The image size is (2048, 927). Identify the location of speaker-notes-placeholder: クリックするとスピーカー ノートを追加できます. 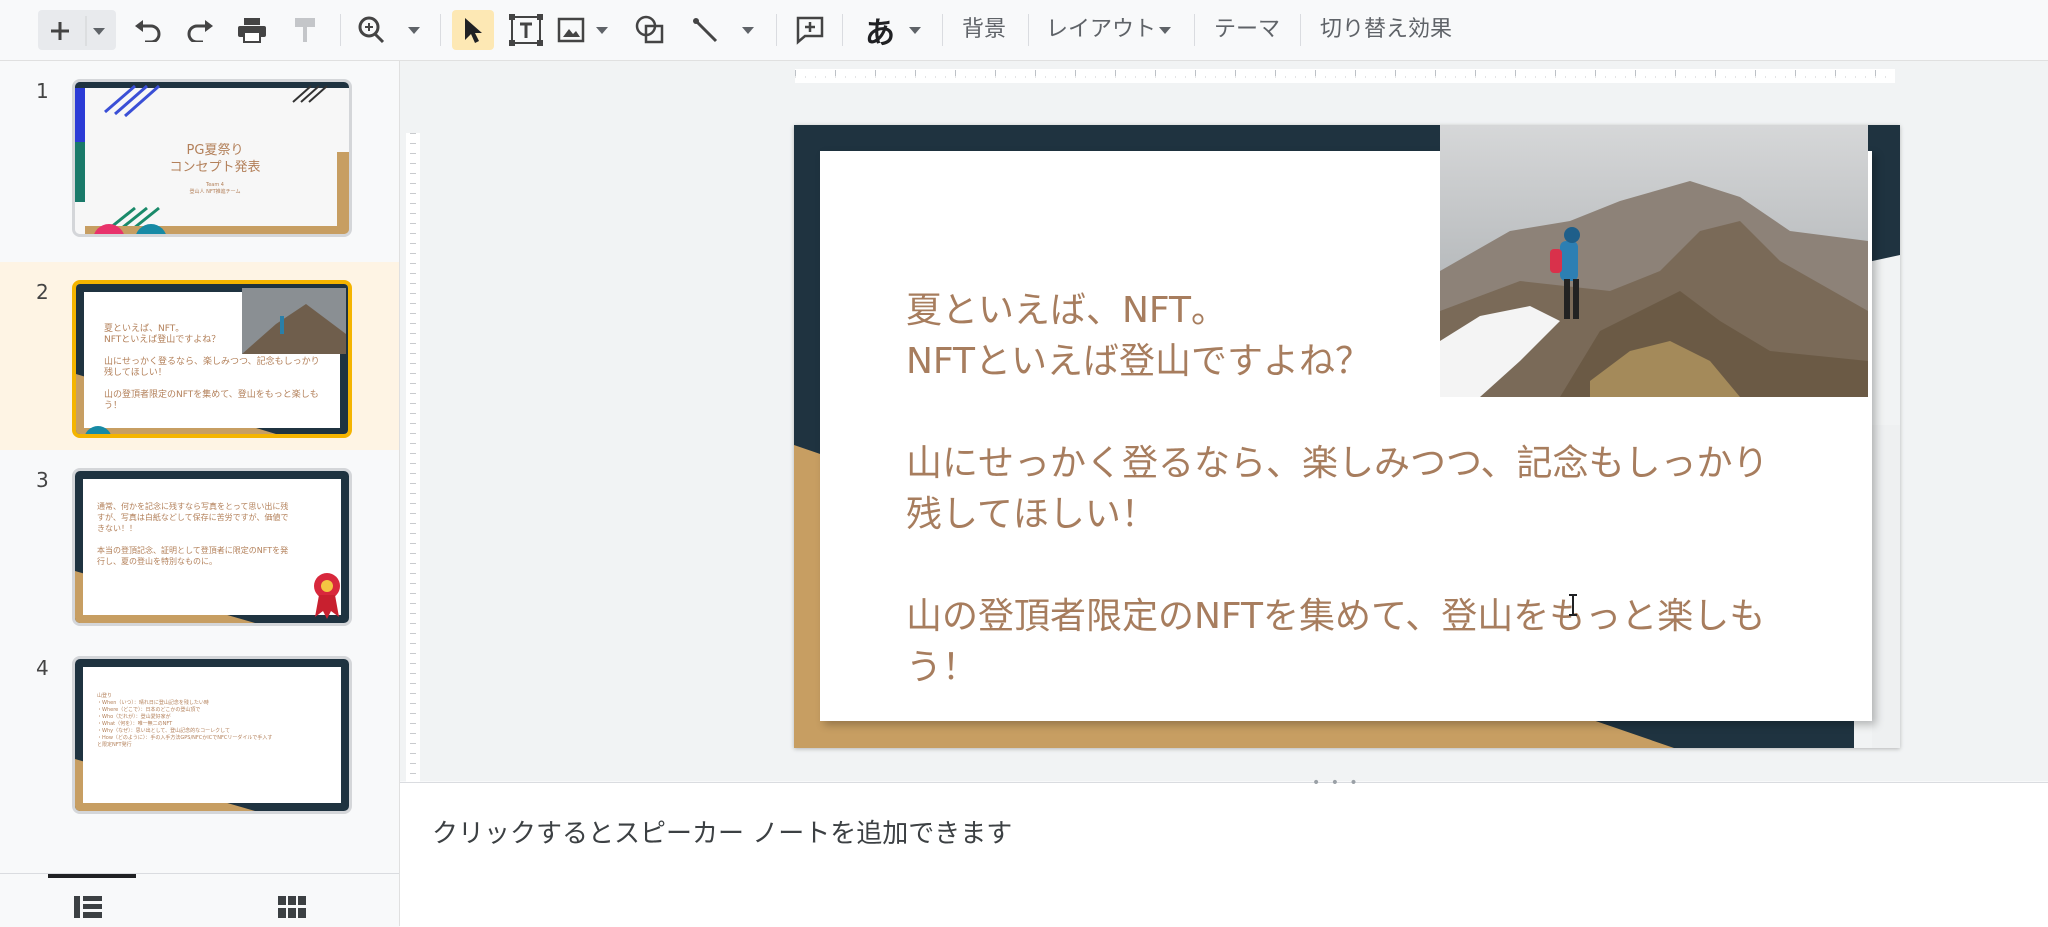
(722, 831).